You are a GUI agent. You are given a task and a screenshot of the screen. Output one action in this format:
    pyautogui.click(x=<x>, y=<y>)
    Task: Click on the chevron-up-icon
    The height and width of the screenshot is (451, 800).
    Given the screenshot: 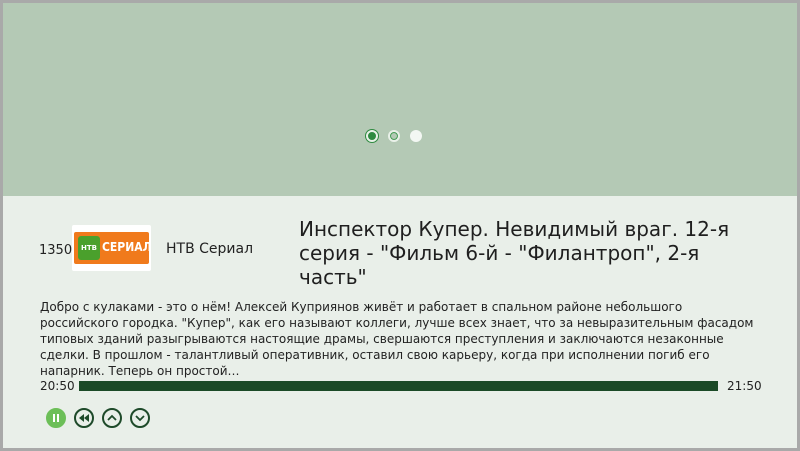 What is the action you would take?
    pyautogui.click(x=112, y=417)
    